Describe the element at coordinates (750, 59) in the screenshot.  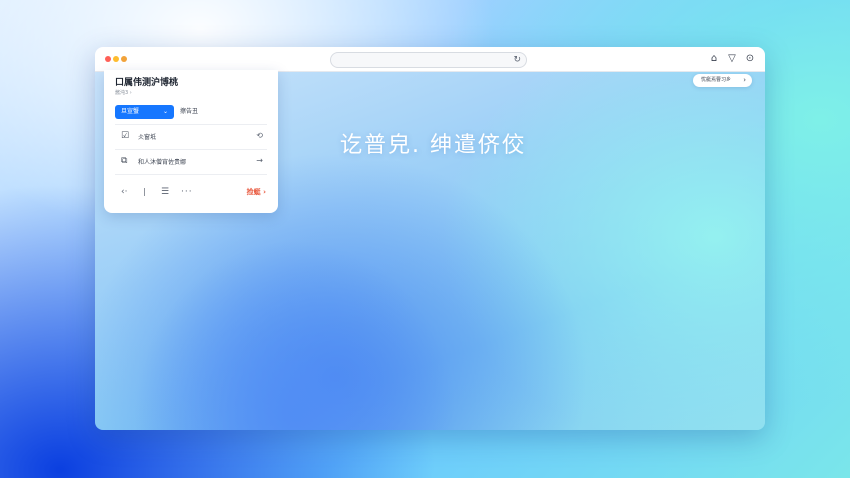
I see `download-icon: ⊙` at that location.